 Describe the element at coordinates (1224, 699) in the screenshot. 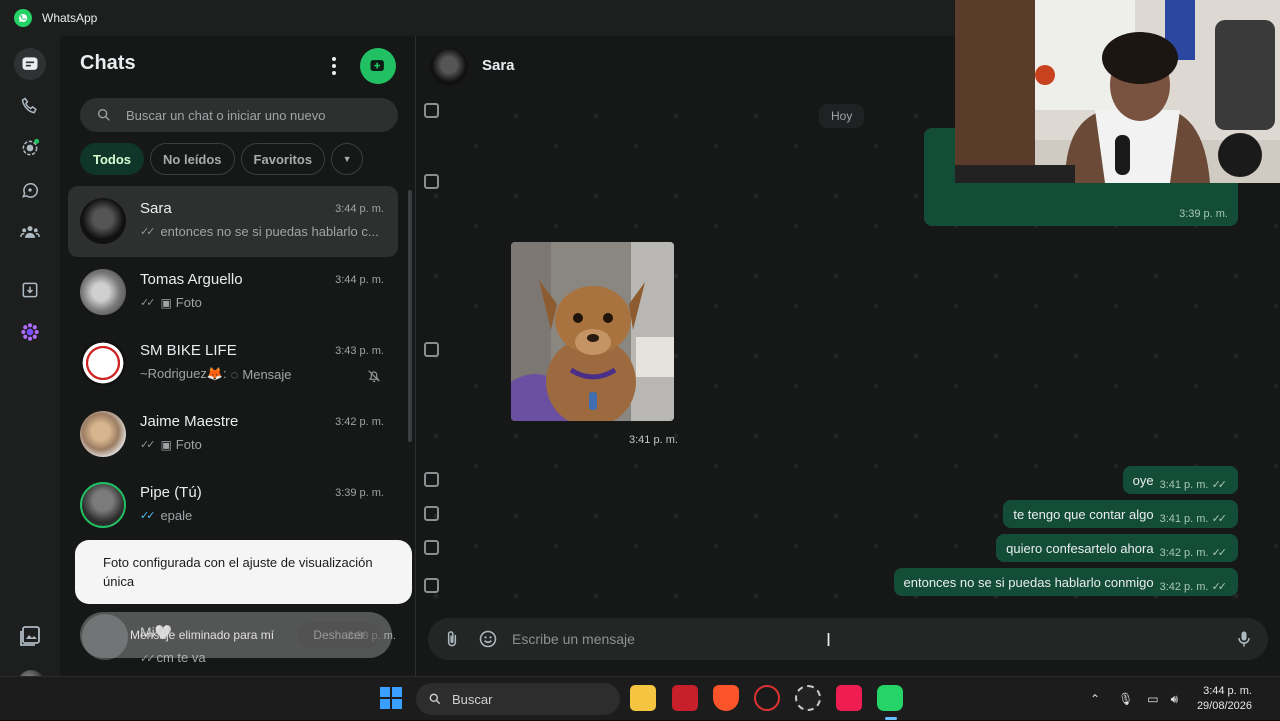

I see `taskbar-clock: 3:44 p. m. 29/08/2026` at that location.